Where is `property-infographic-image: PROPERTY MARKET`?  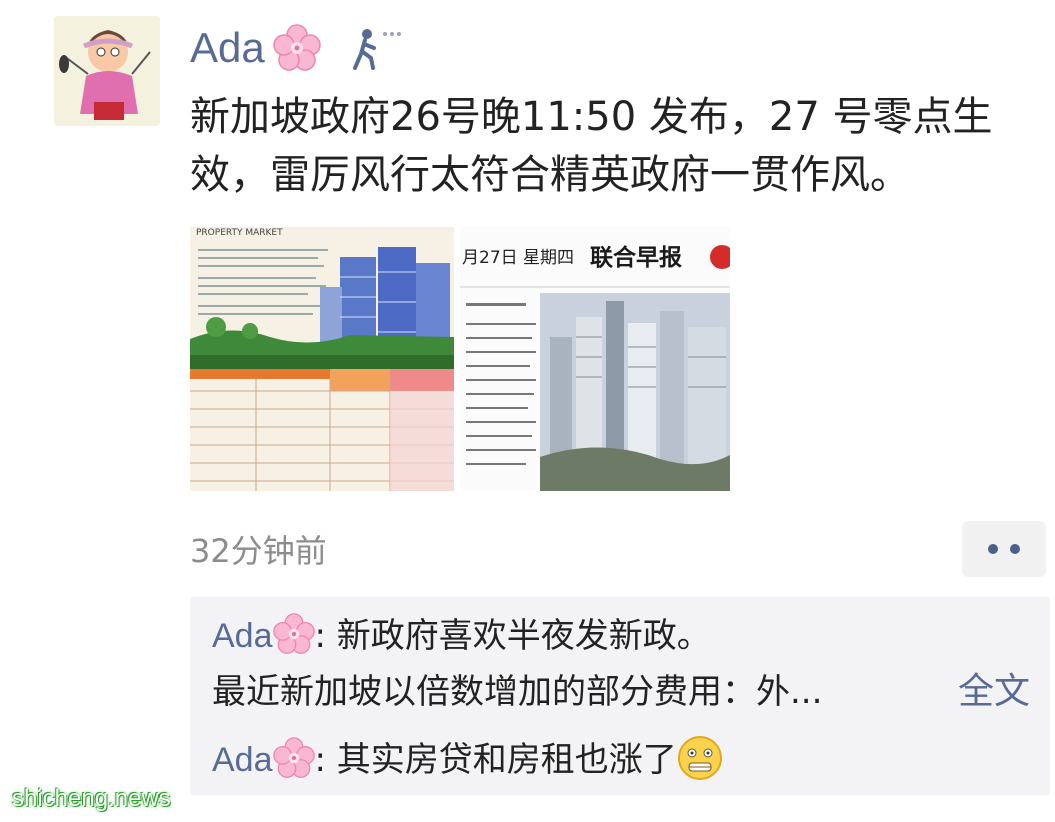 property-infographic-image: PROPERTY MARKET is located at coordinates (322, 359).